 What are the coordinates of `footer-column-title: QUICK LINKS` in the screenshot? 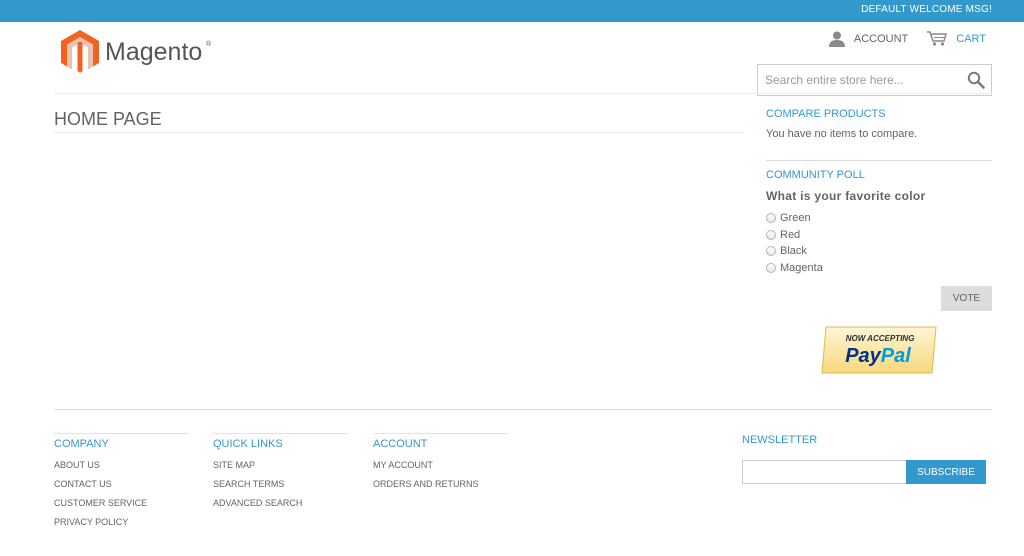 It's located at (248, 444).